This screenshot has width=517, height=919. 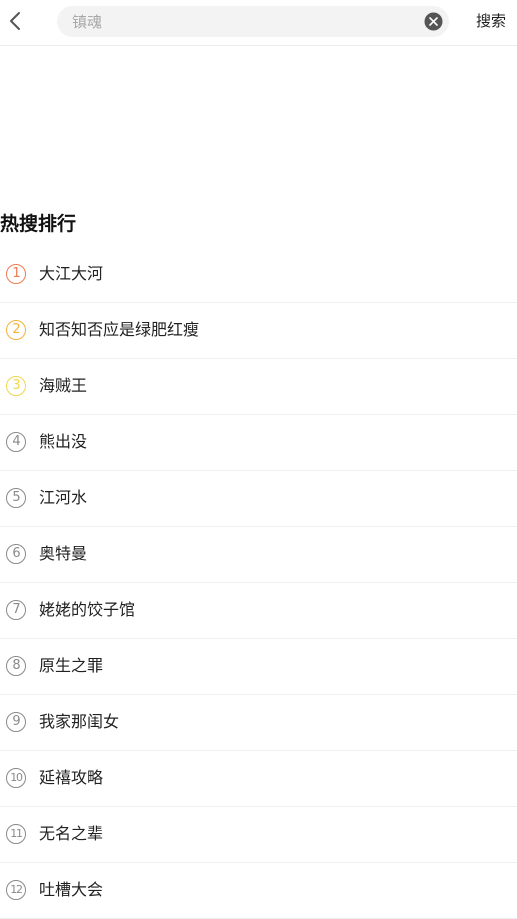 I want to click on back-button, so click(x=17, y=21).